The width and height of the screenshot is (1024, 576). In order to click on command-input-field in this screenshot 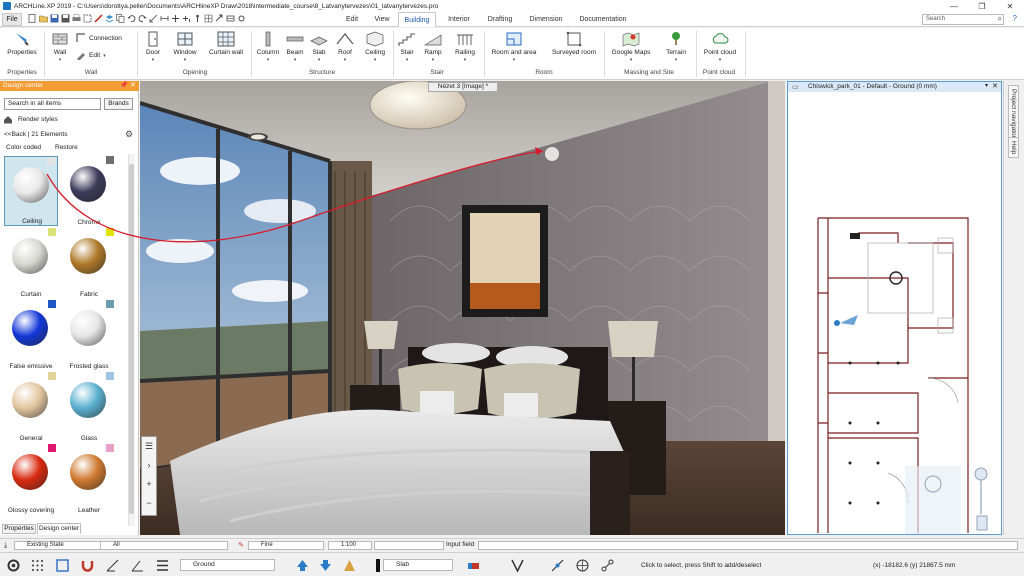, I will do `click(748, 545)`.